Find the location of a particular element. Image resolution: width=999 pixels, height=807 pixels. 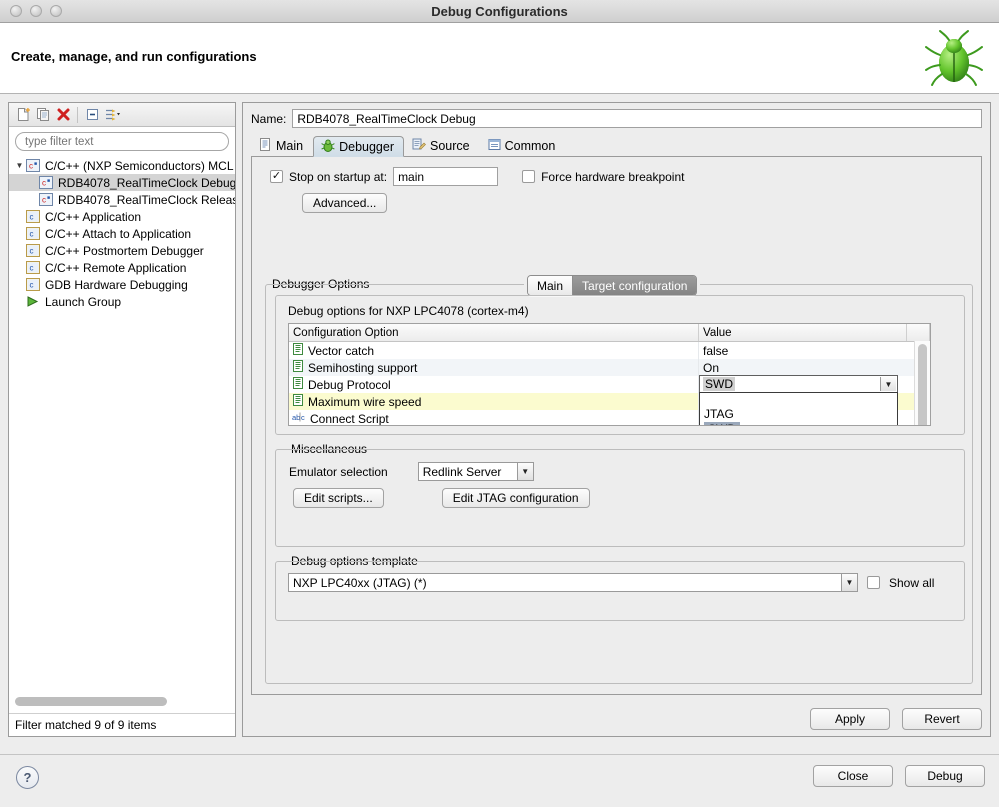

tree-item-c-cpp-application: c C/C++ Application is located at coordinates (122, 216).